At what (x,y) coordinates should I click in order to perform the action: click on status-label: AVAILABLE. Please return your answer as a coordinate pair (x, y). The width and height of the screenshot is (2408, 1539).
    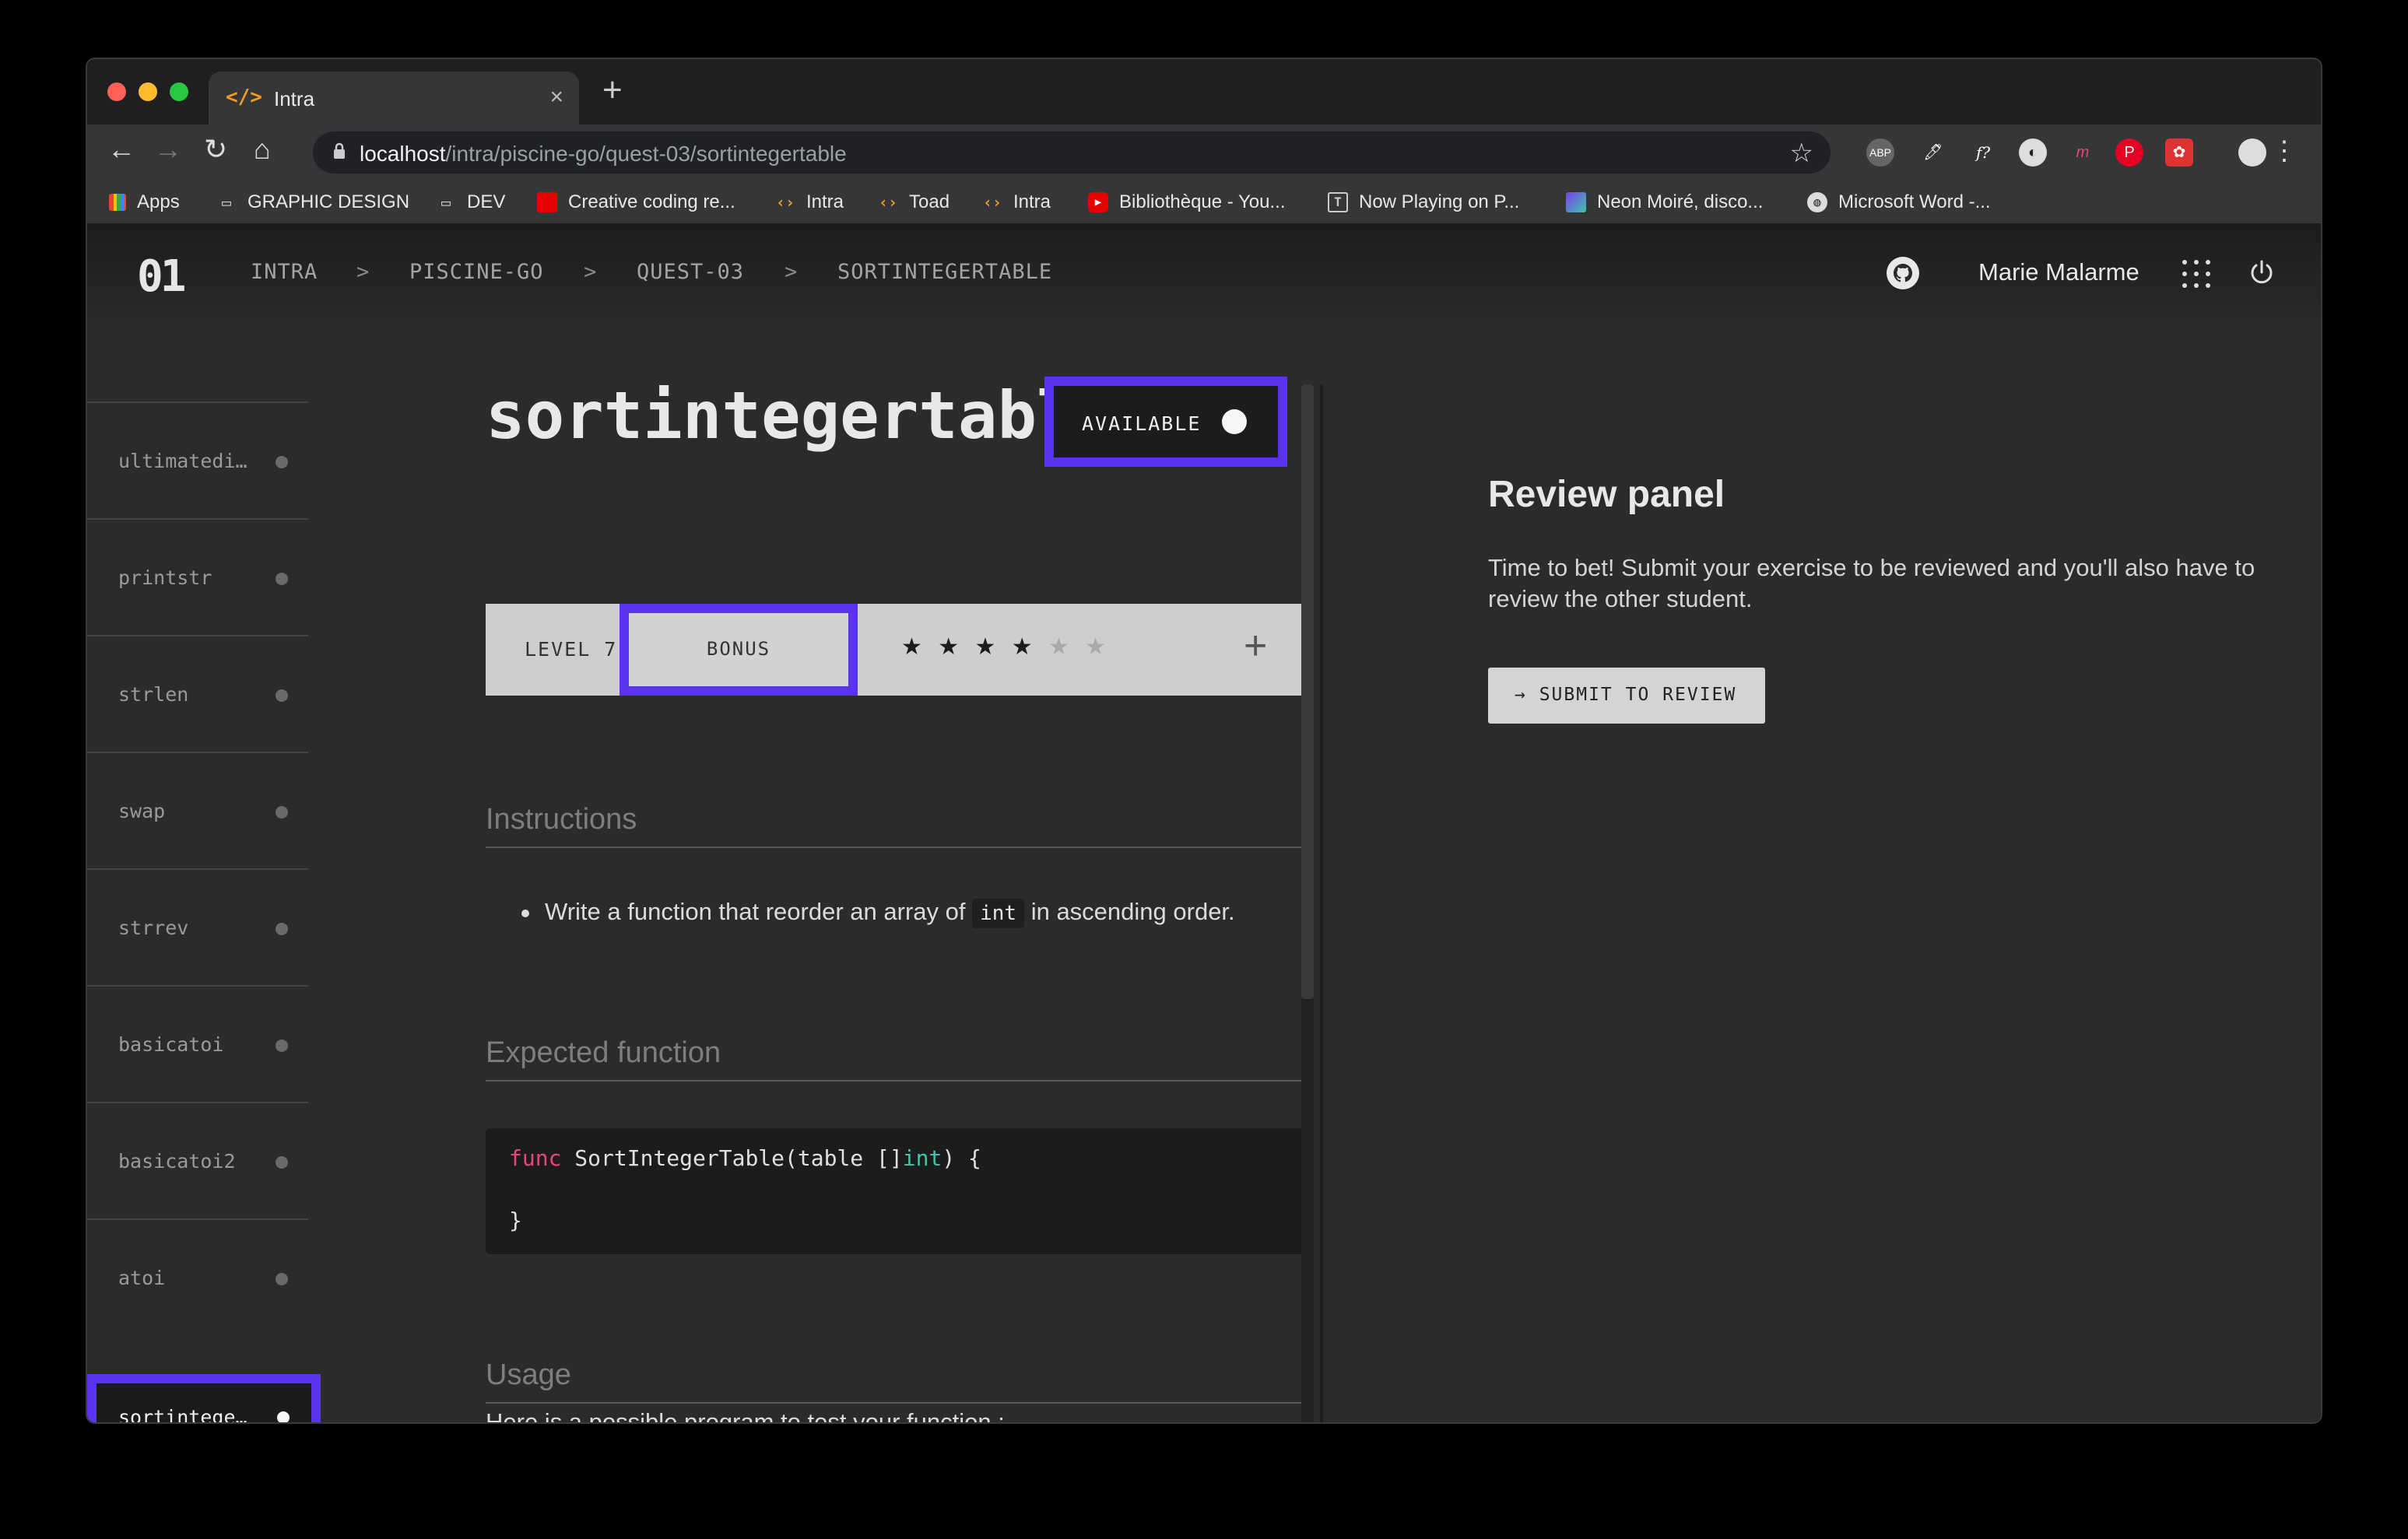
    Looking at the image, I should click on (1142, 424).